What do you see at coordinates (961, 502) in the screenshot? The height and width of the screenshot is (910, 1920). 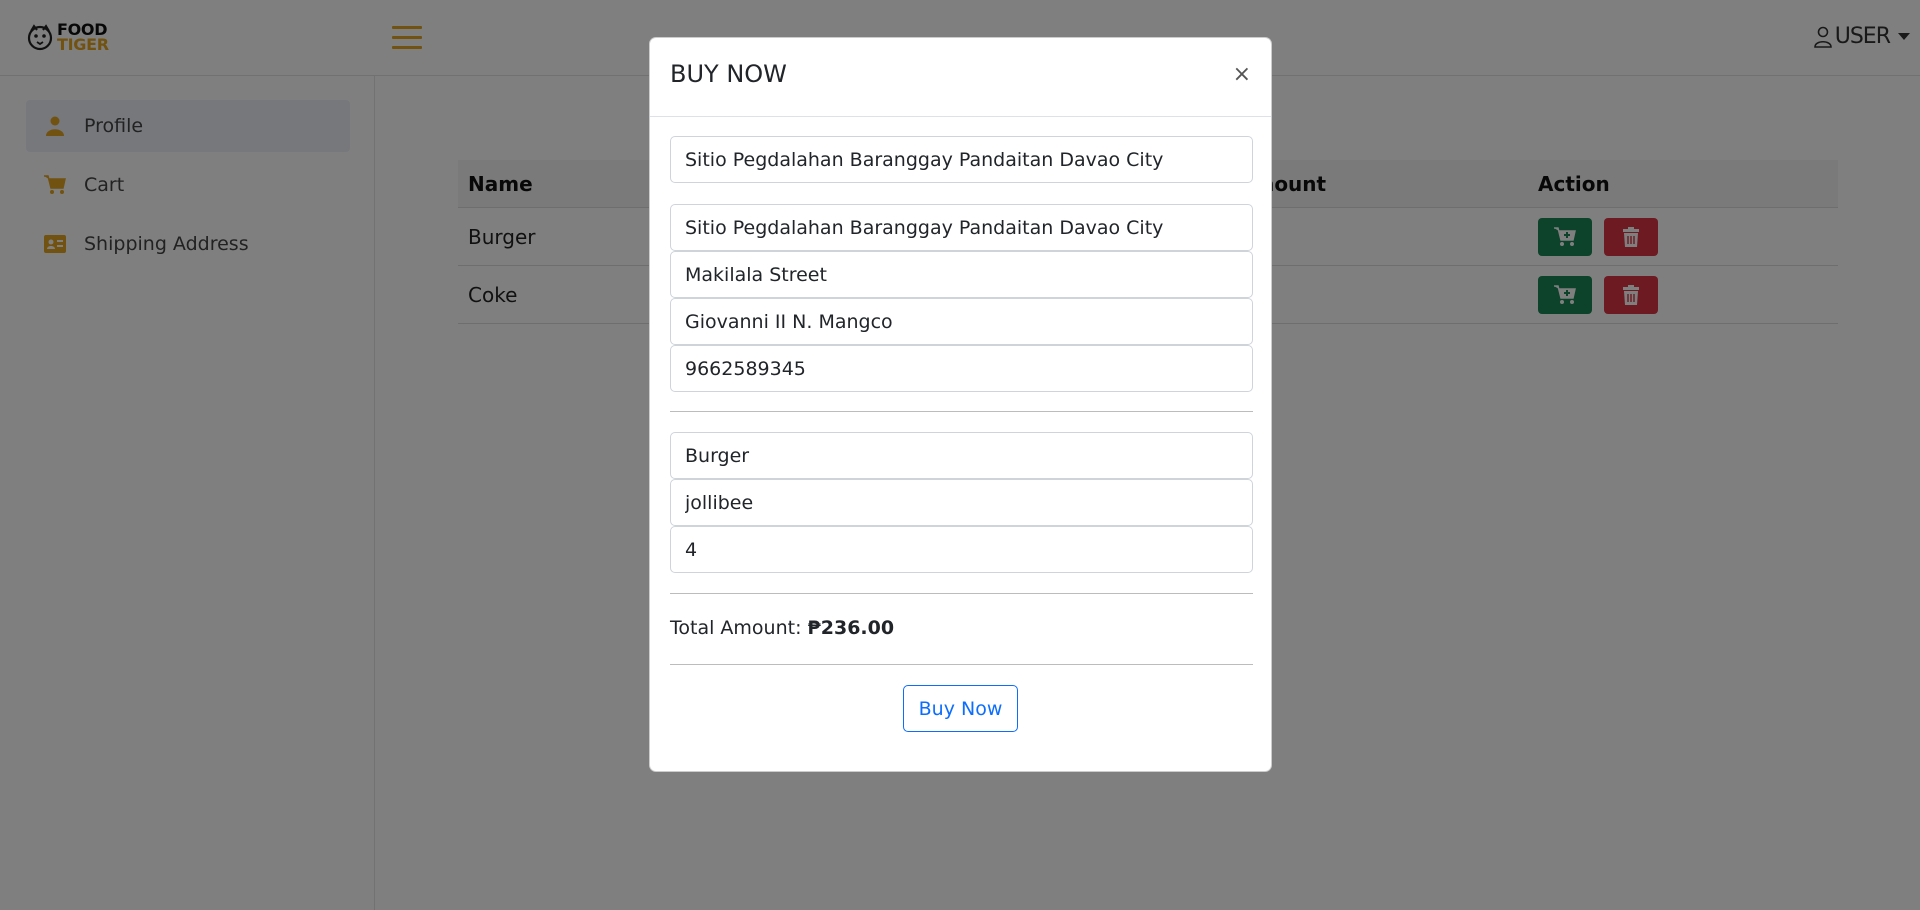 I see `store-name-field` at bounding box center [961, 502].